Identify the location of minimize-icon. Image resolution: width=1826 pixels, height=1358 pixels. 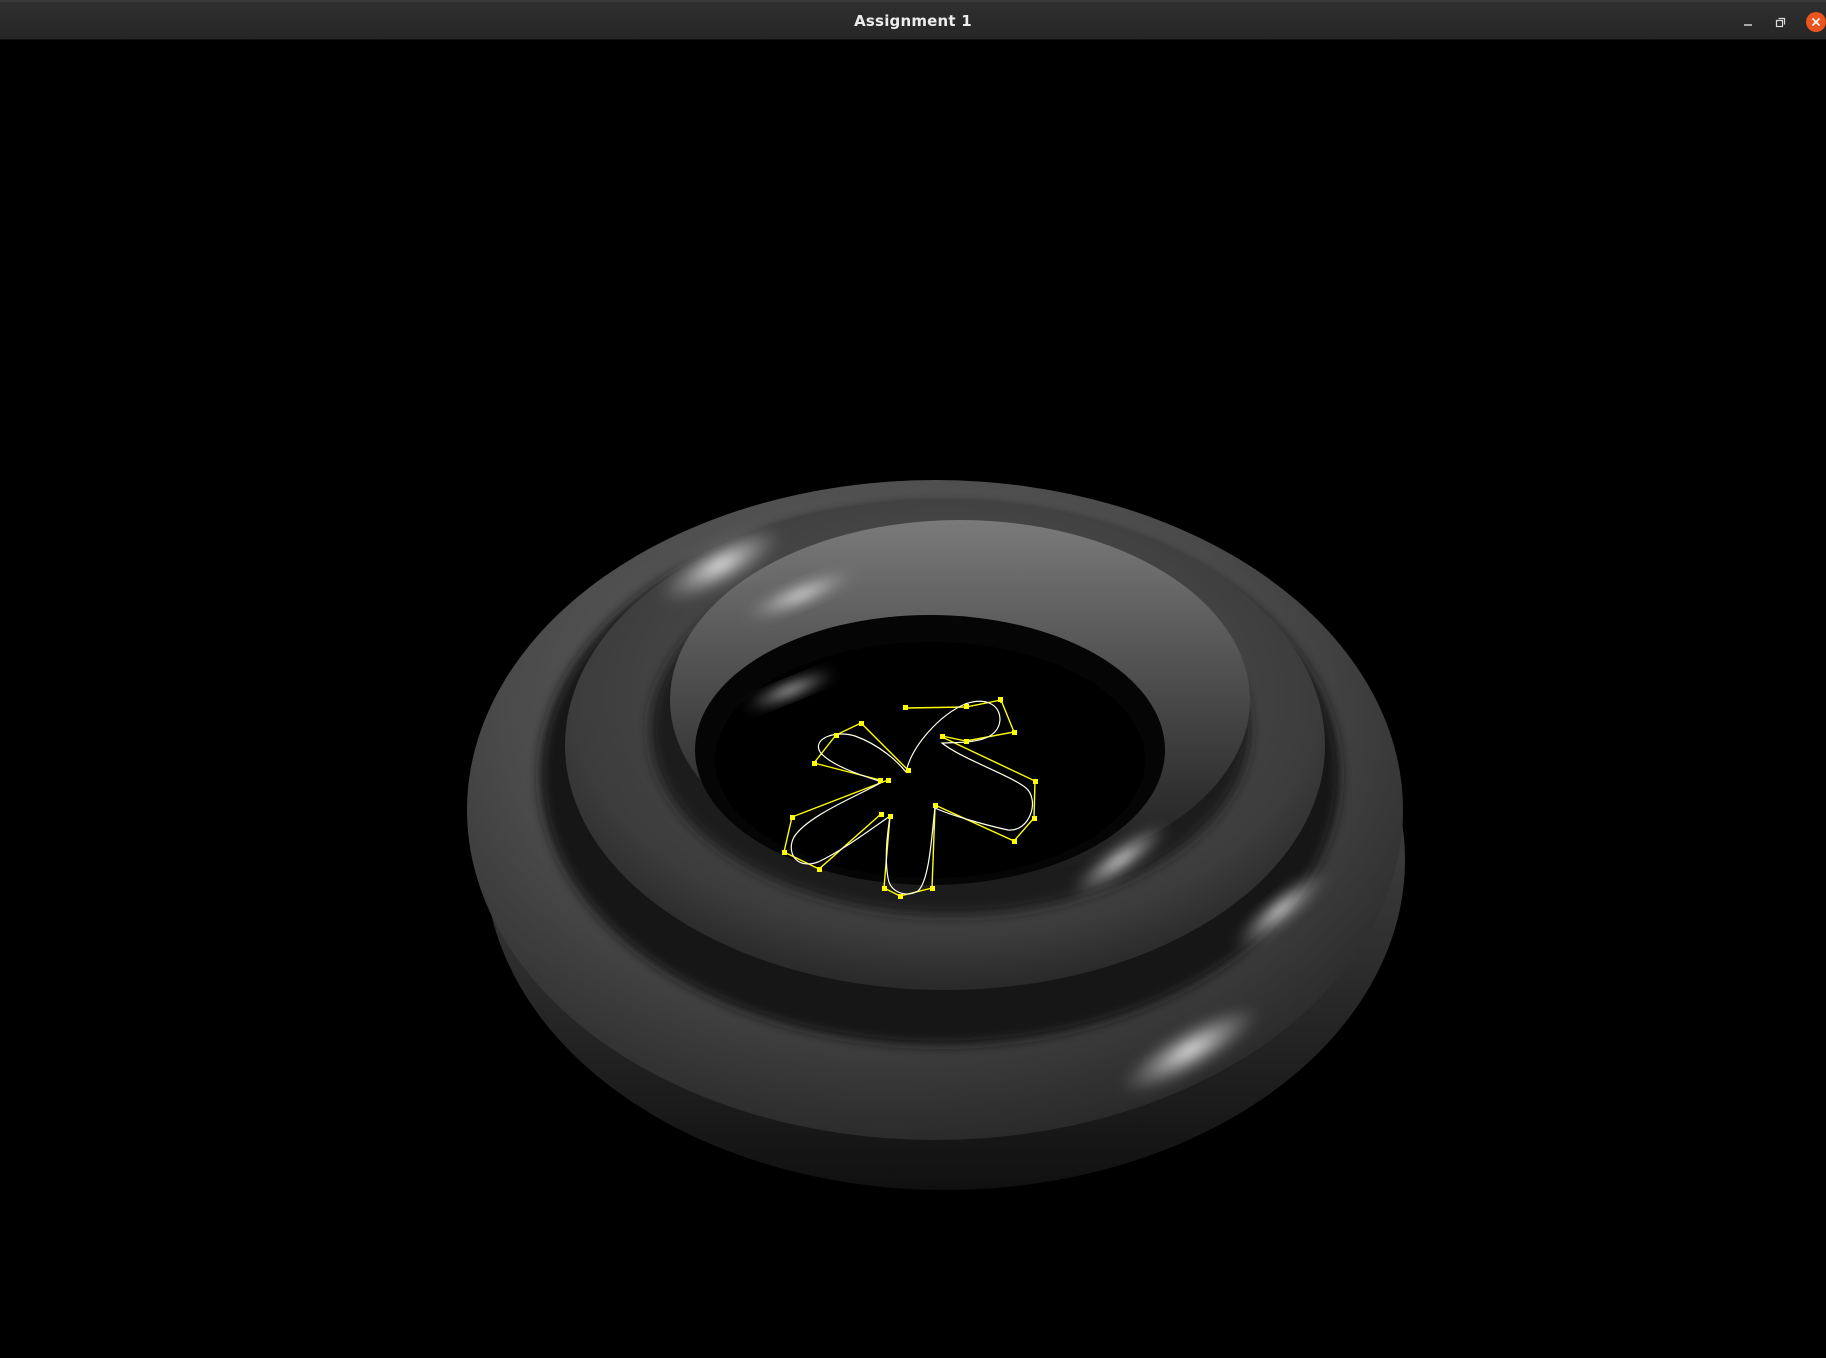
(1748, 25).